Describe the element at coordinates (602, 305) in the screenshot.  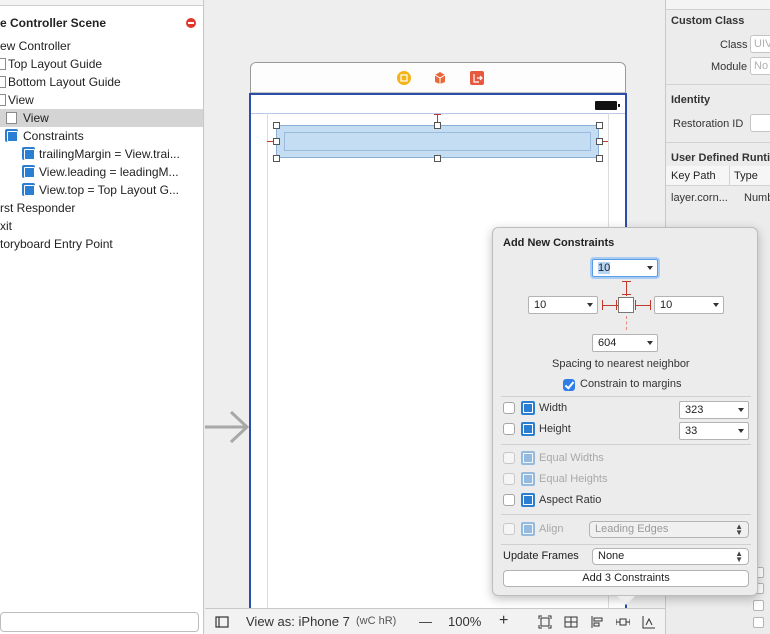
I see `leading-strut-cap` at that location.